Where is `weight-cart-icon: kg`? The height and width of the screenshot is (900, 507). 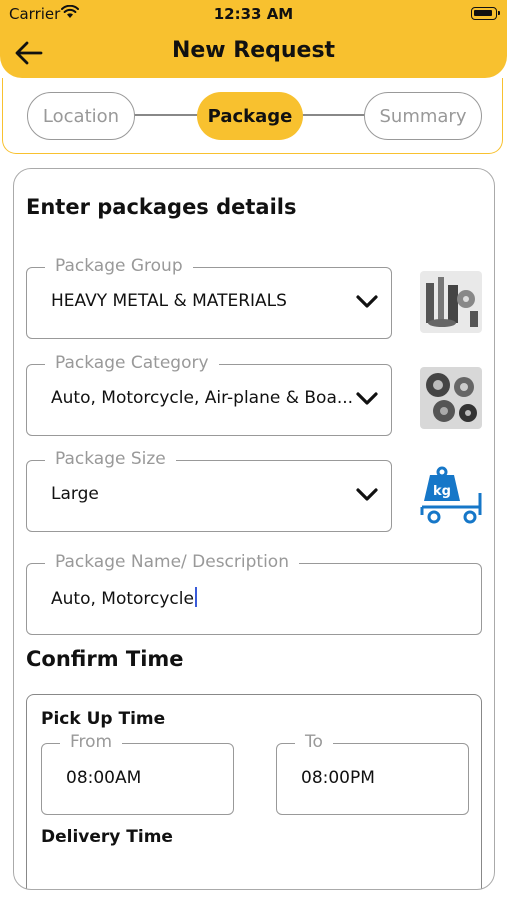 weight-cart-icon: kg is located at coordinates (451, 494).